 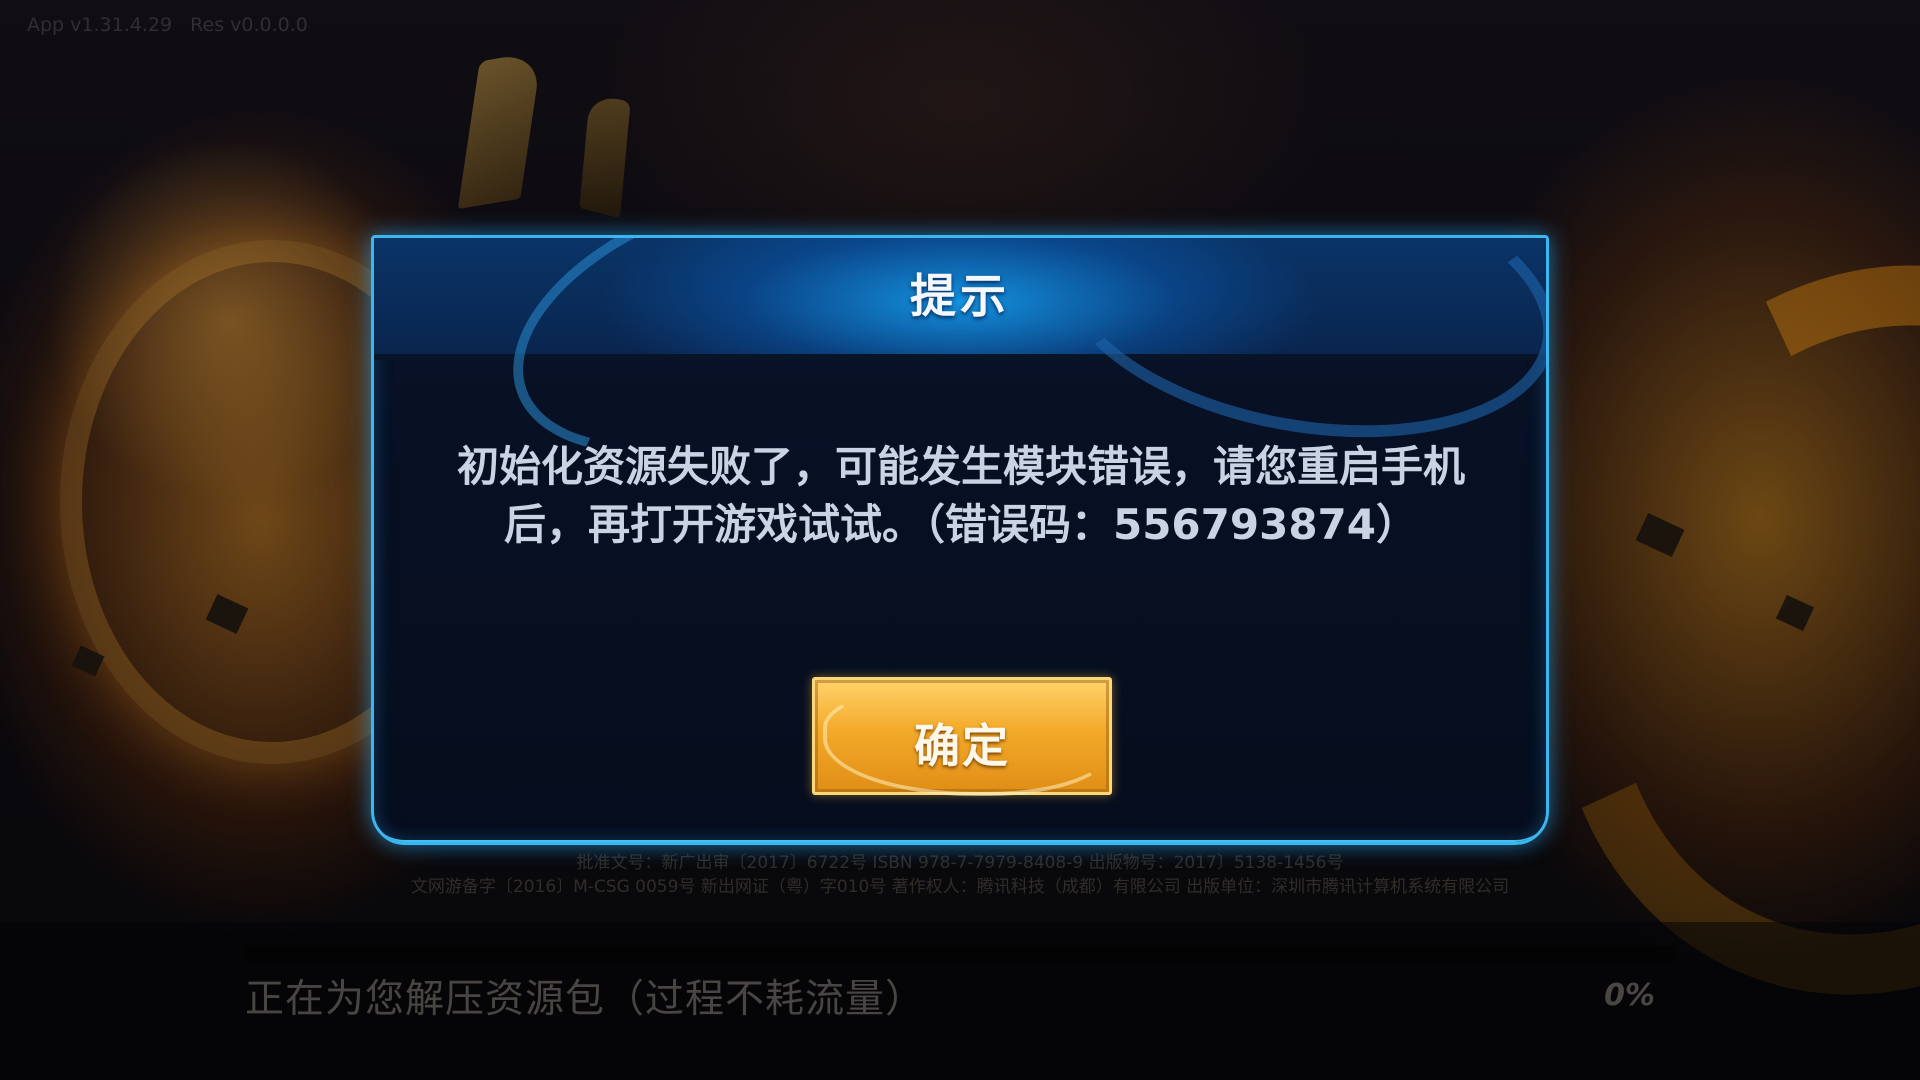 What do you see at coordinates (960, 296) in the screenshot?
I see `dialog-title: 提示` at bounding box center [960, 296].